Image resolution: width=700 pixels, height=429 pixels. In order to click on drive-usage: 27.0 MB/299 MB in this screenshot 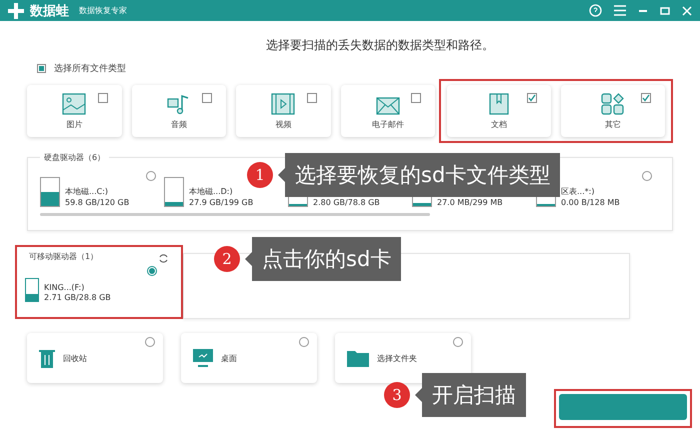, I will do `click(470, 202)`.